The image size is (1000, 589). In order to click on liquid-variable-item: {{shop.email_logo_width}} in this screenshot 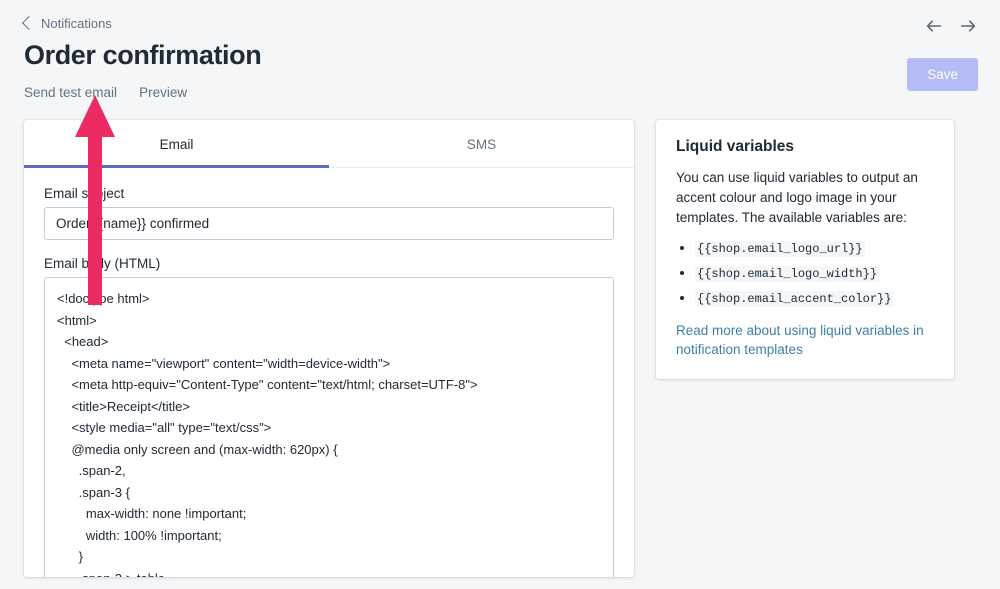, I will do `click(814, 273)`.